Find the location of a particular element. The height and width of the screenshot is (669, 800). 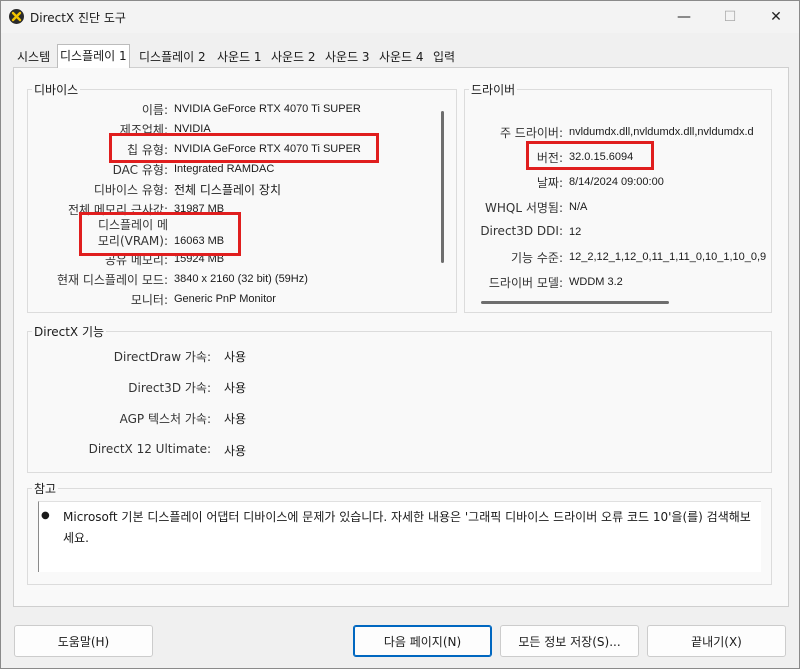

display-mode-value: 3840 x 2160 (32 bit) (59Hz) is located at coordinates (241, 279).